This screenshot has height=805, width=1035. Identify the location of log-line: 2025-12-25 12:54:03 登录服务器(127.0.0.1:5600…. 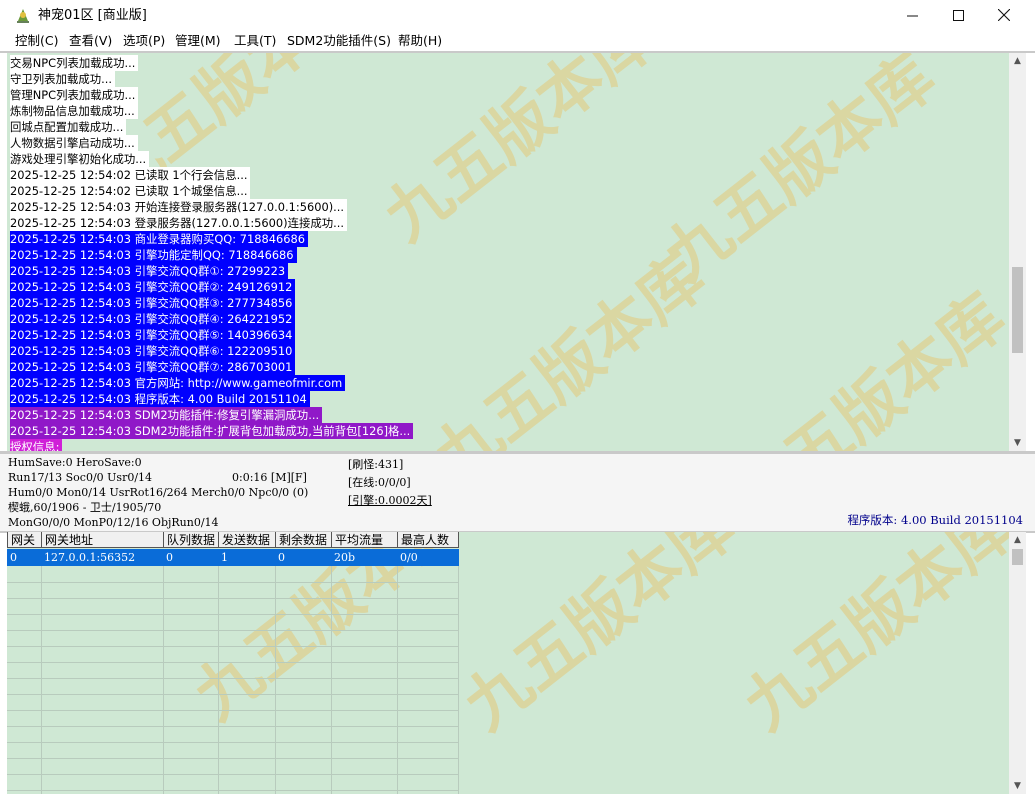
(179, 223).